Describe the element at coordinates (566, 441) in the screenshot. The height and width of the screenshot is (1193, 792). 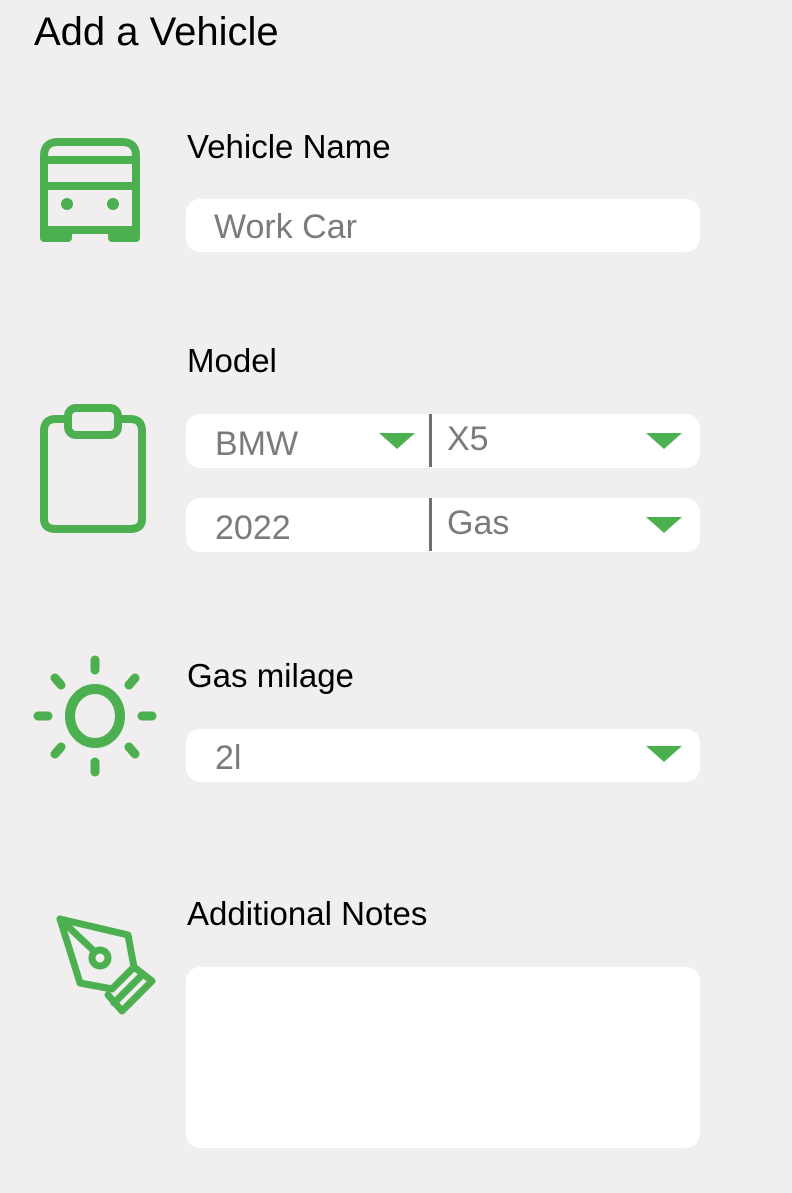
I see `model-select: X5` at that location.